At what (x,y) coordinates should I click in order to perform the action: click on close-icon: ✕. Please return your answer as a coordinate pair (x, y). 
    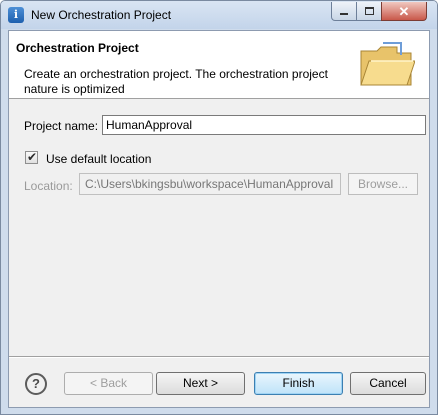
    Looking at the image, I should click on (404, 11).